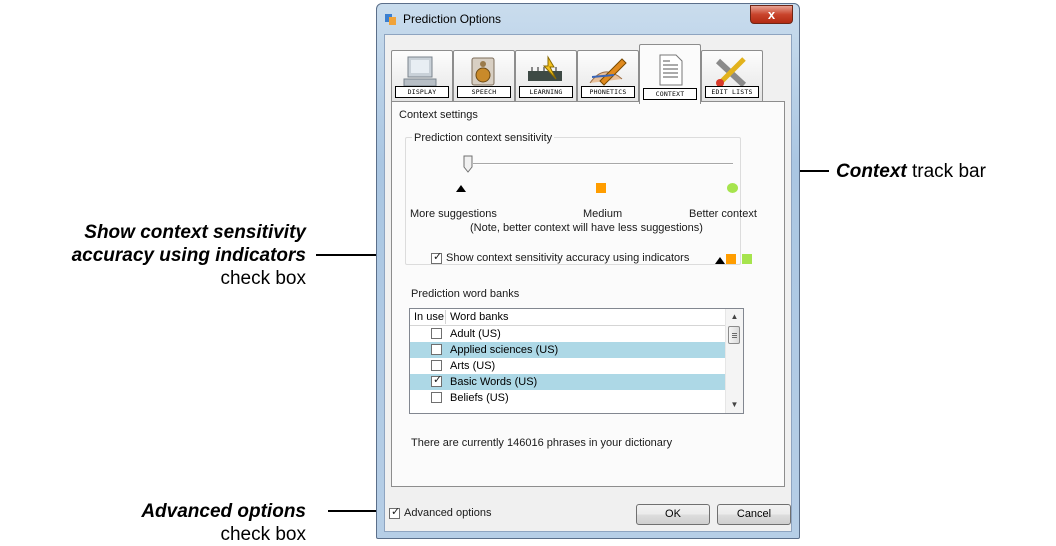  Describe the element at coordinates (946, 171) in the screenshot. I see `callout-trackbar-rest: track bar` at that location.